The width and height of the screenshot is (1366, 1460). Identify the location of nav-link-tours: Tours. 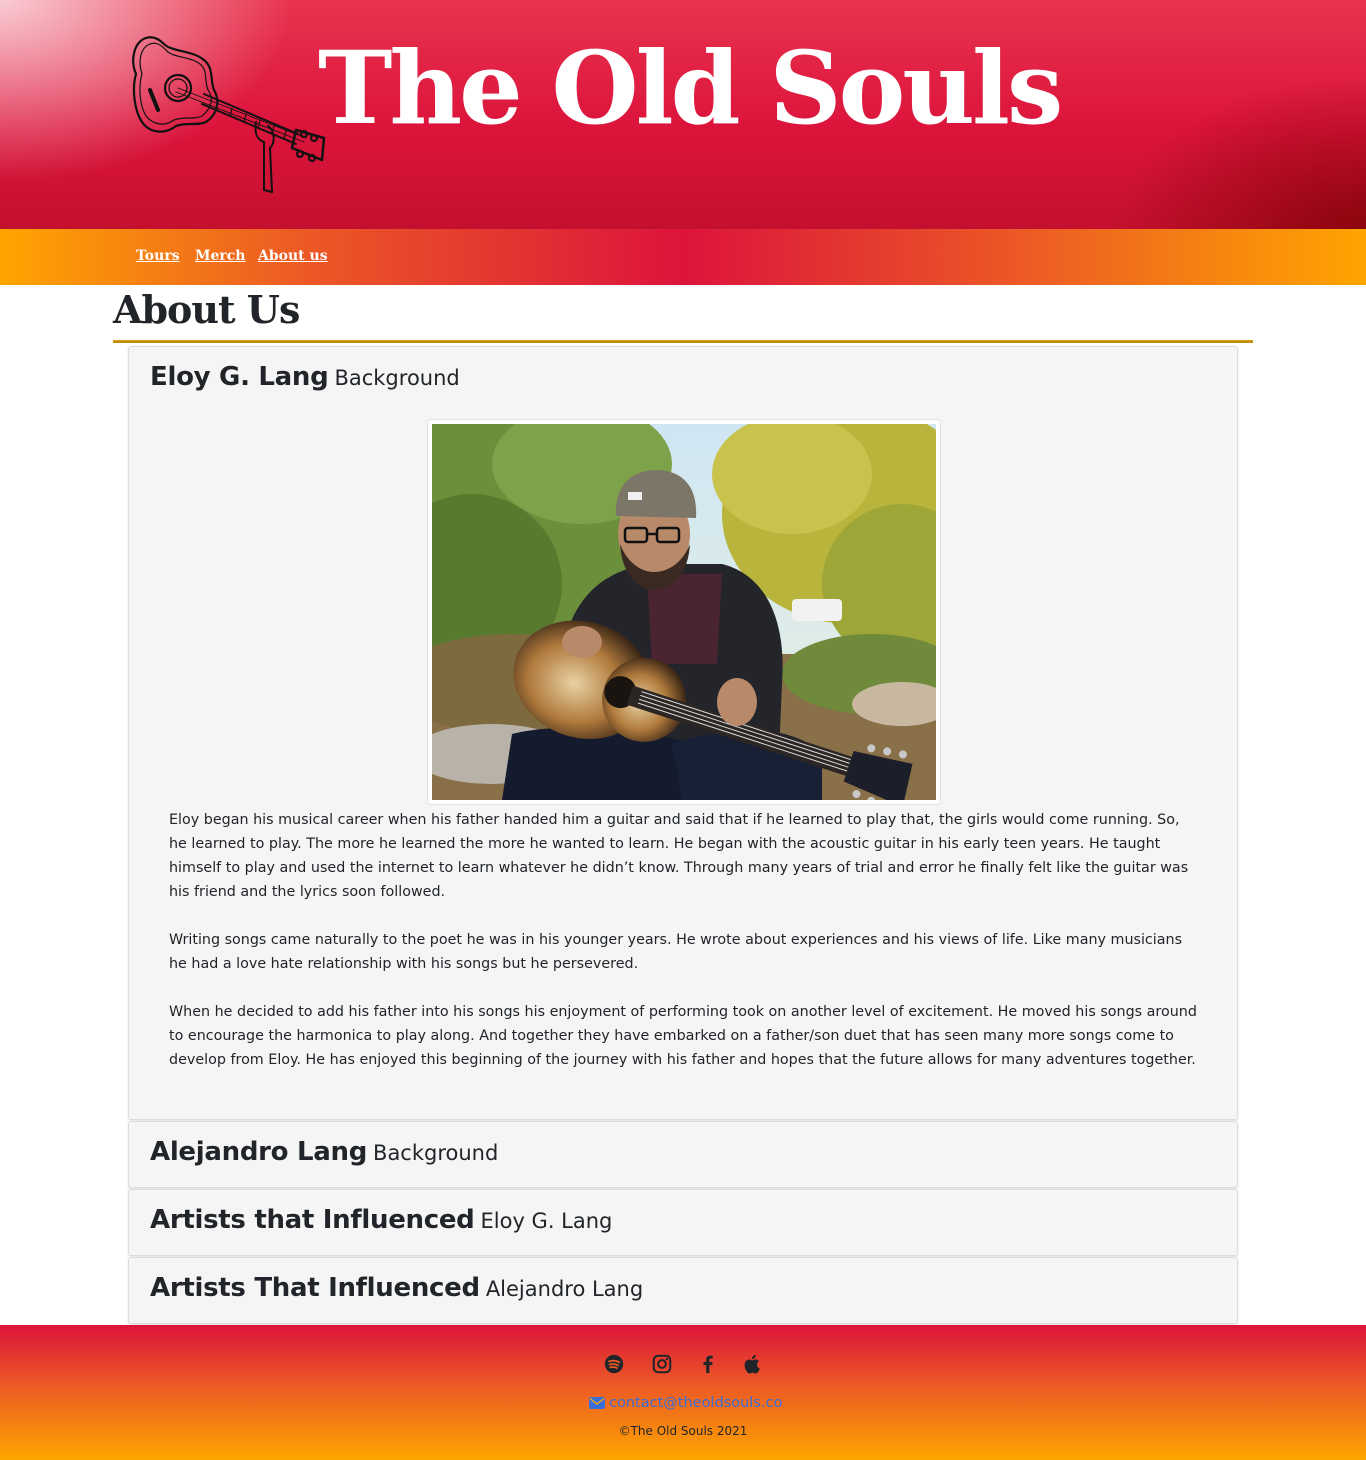
(158, 256).